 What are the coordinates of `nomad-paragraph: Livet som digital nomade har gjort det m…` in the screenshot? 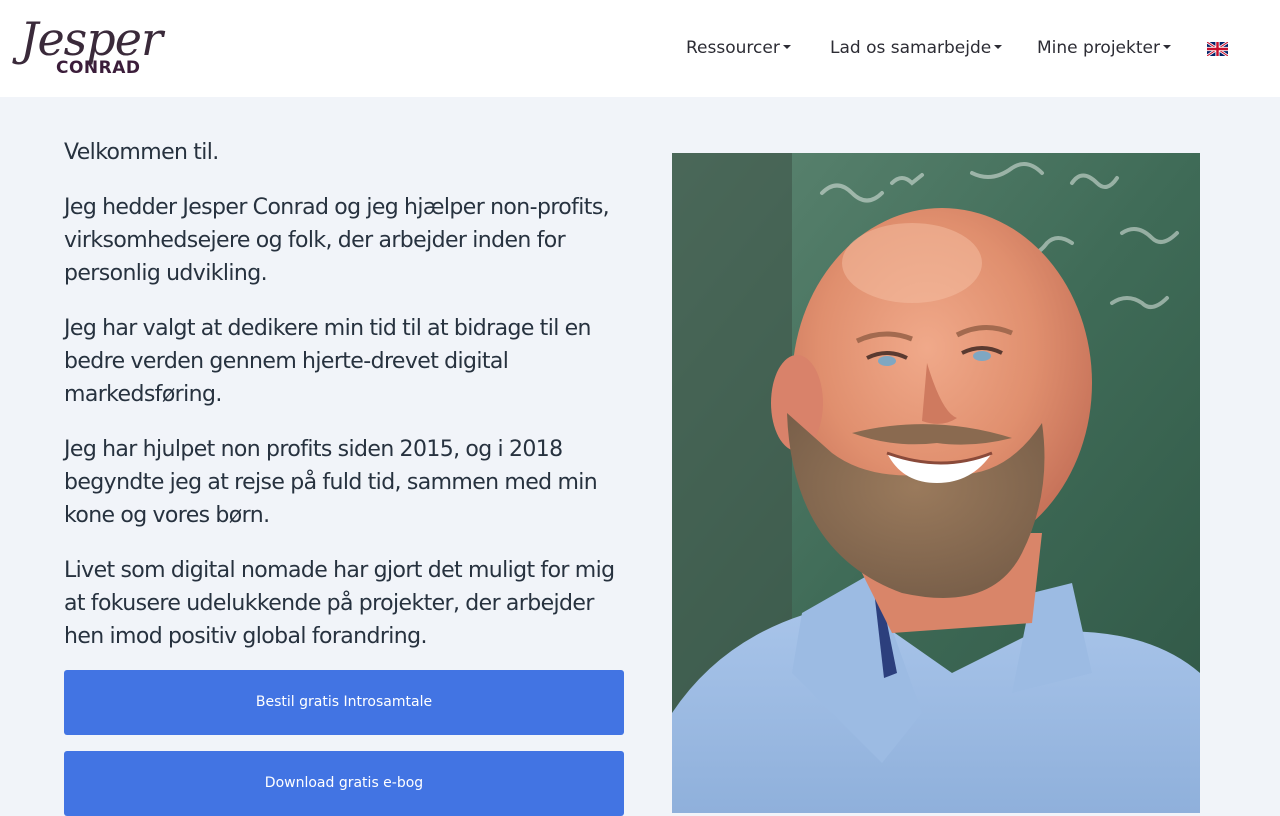 It's located at (339, 603).